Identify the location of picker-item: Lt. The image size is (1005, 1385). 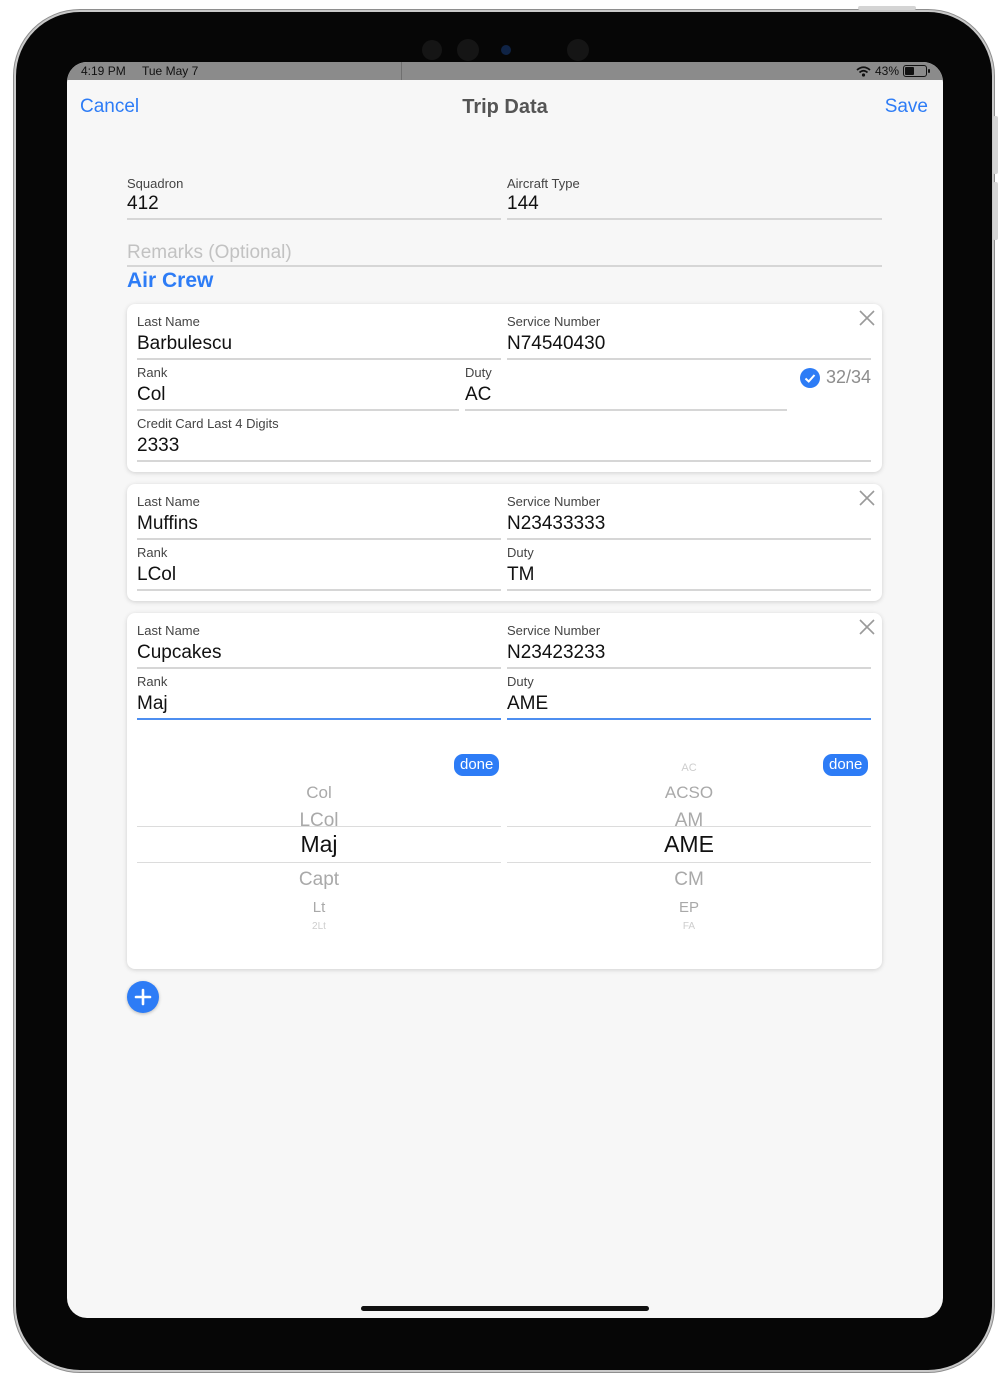
(319, 907).